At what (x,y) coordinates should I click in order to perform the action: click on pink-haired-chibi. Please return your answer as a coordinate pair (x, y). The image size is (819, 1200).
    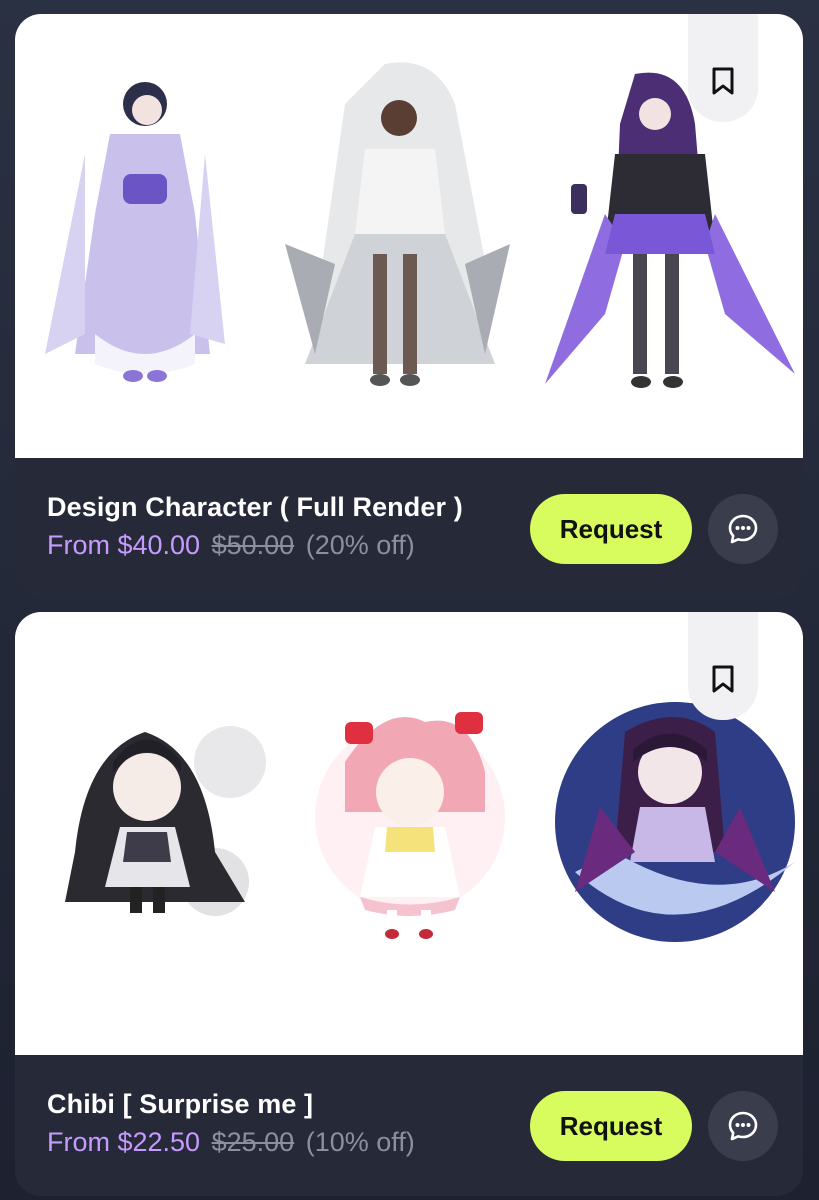
    Looking at the image, I should click on (410, 825).